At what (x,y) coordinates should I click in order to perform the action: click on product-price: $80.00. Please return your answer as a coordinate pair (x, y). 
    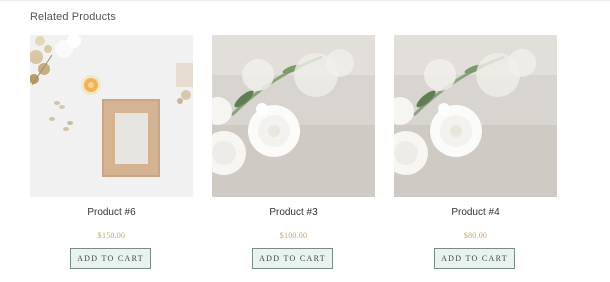
    Looking at the image, I should click on (475, 235).